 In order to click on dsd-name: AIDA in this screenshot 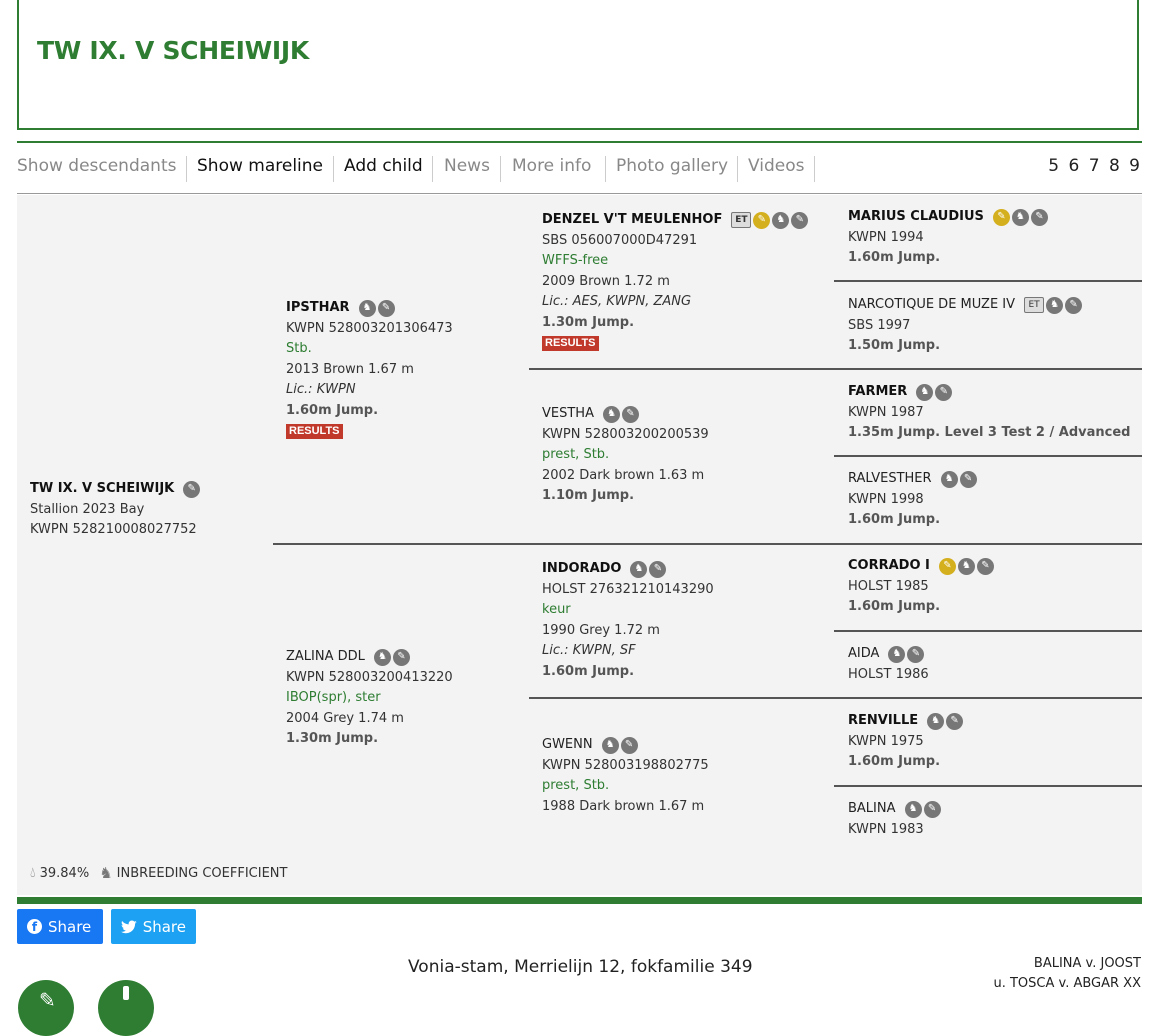, I will do `click(863, 654)`.